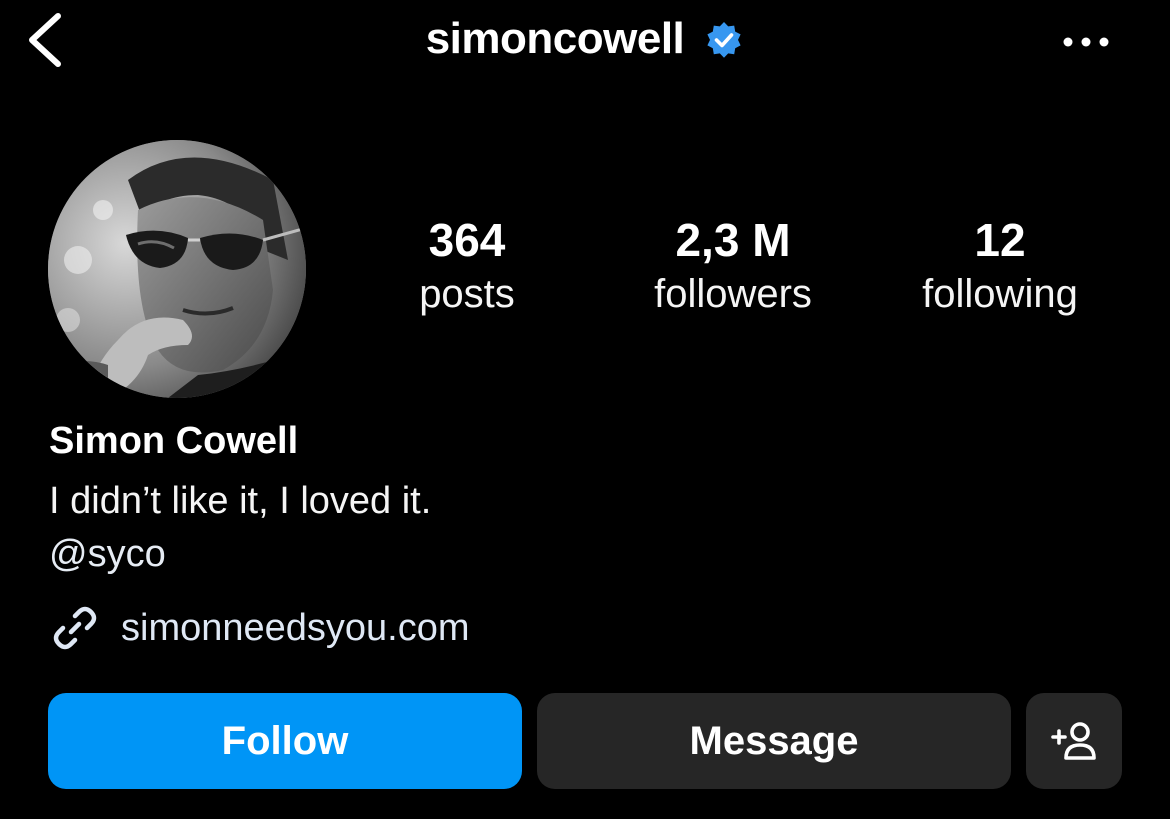 Image resolution: width=1170 pixels, height=819 pixels. What do you see at coordinates (240, 501) in the screenshot?
I see `bio-text: I didn’t like it, I loved it.` at bounding box center [240, 501].